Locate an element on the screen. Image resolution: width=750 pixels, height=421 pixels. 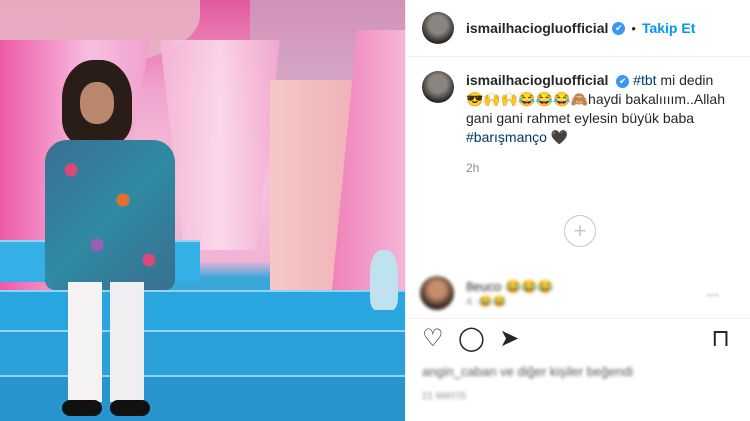
comment-body: 8euco 😂😂😂 4 ·😂😂 is located at coordinates (510, 293).